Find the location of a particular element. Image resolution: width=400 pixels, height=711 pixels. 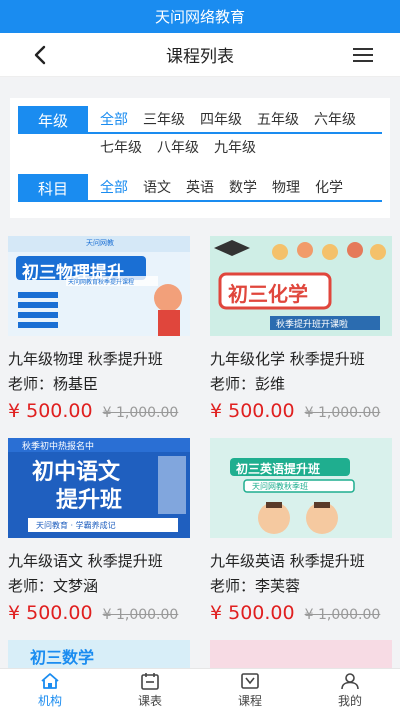

course-title: 九年级语文 秋季提升班 is located at coordinates (99, 560).